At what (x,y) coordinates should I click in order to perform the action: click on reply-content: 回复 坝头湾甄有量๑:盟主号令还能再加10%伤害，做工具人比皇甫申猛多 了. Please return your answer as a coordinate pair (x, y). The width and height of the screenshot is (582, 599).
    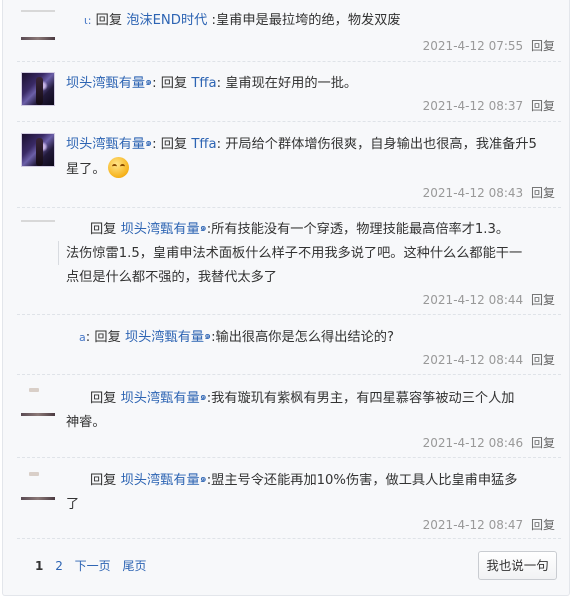
    Looking at the image, I should click on (317, 492).